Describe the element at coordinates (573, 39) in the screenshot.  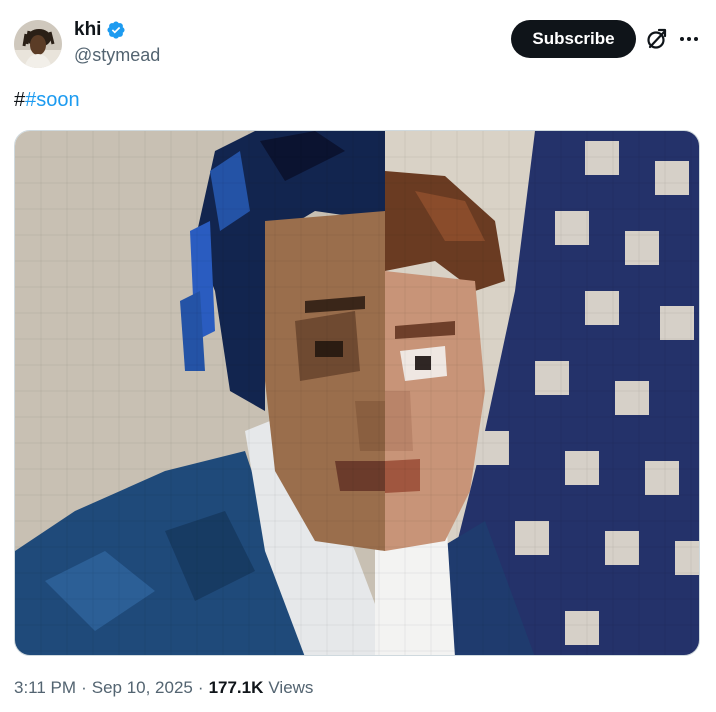
I see `subscribe-button: Subscribe` at that location.